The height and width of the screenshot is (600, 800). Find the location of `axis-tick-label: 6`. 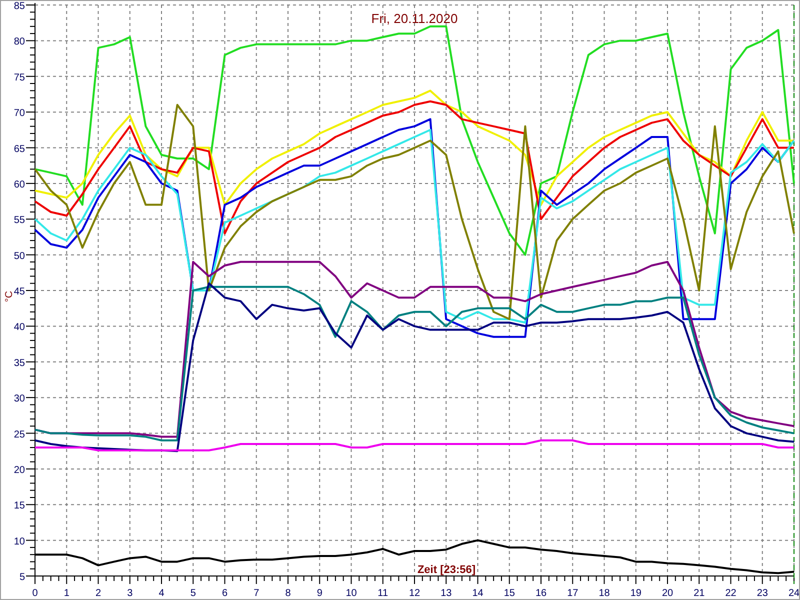

axis-tick-label: 6 is located at coordinates (225, 593).